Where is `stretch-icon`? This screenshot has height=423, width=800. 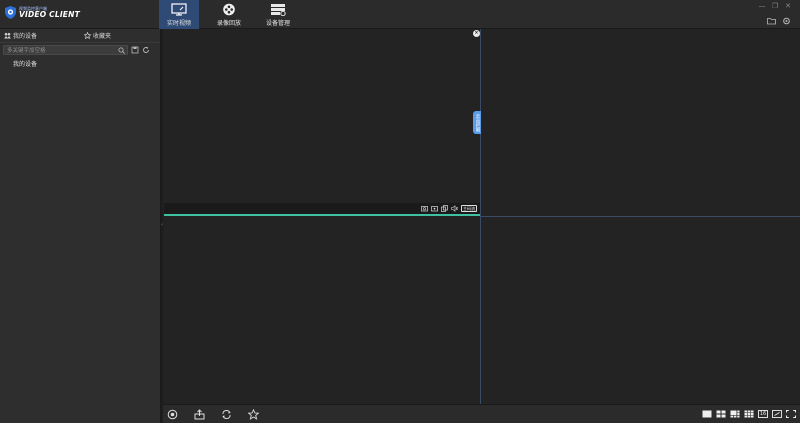
stretch-icon is located at coordinates (777, 414).